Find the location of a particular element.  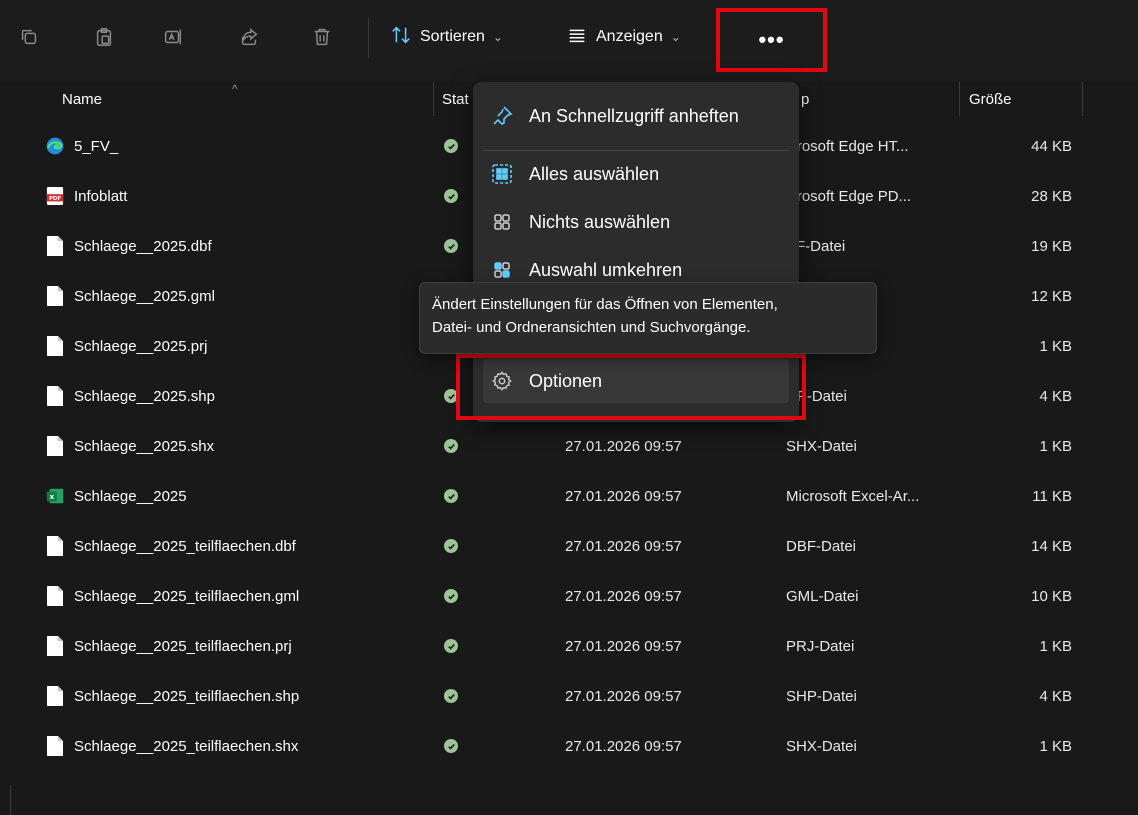

invert-selection-icon is located at coordinates (502, 270).